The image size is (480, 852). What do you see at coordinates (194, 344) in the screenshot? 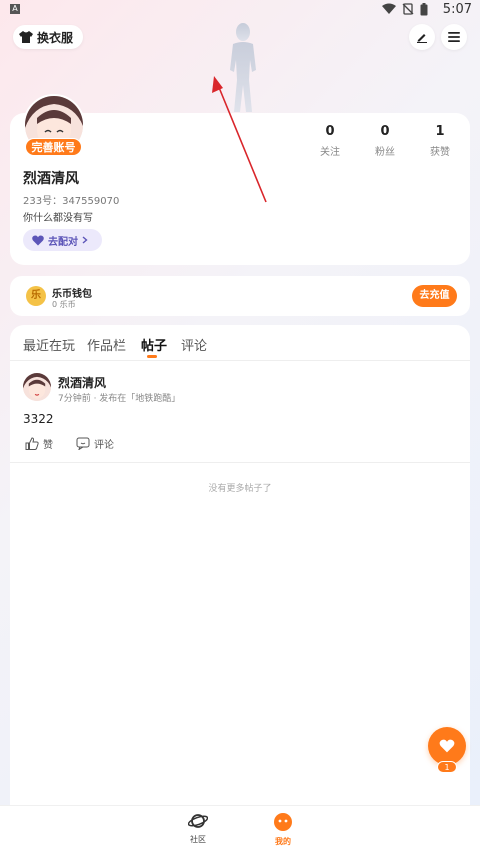
I see `tab-comments: 评论` at bounding box center [194, 344].